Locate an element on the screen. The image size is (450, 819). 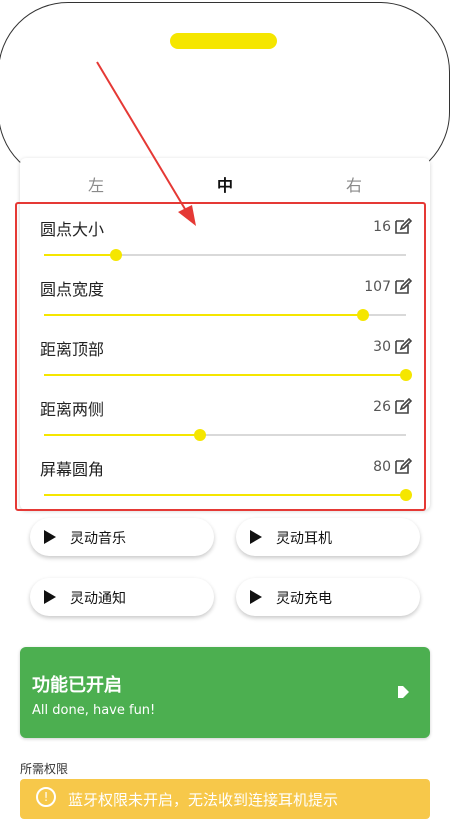
slider-row-dot-width: 圆点宽度 107 is located at coordinates (227, 292).